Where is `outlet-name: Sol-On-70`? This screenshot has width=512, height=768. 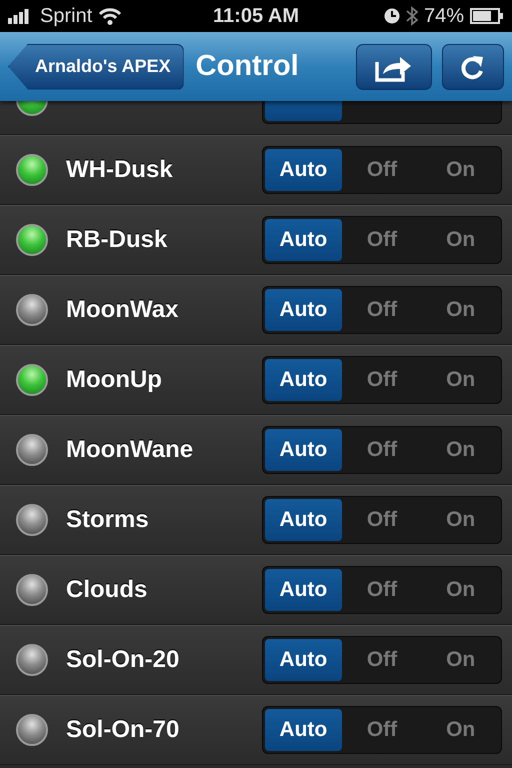 outlet-name: Sol-On-70 is located at coordinates (123, 730).